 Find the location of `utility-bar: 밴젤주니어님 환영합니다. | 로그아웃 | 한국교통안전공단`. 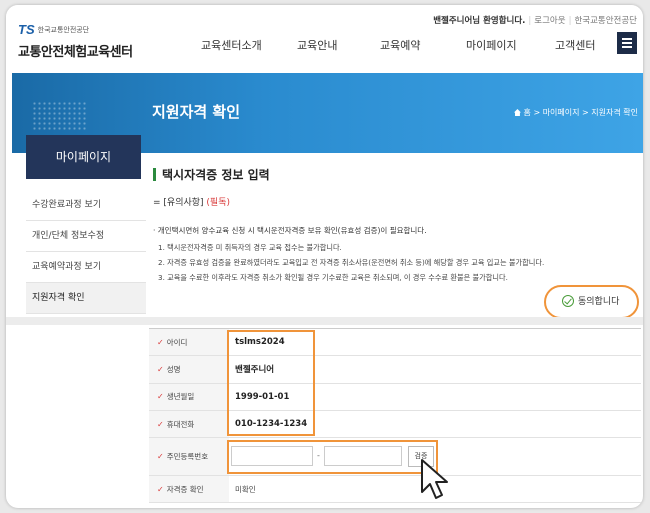

utility-bar: 밴젤주니어님 환영합니다. | 로그아웃 | 한국교통안전공단 is located at coordinates (535, 21).